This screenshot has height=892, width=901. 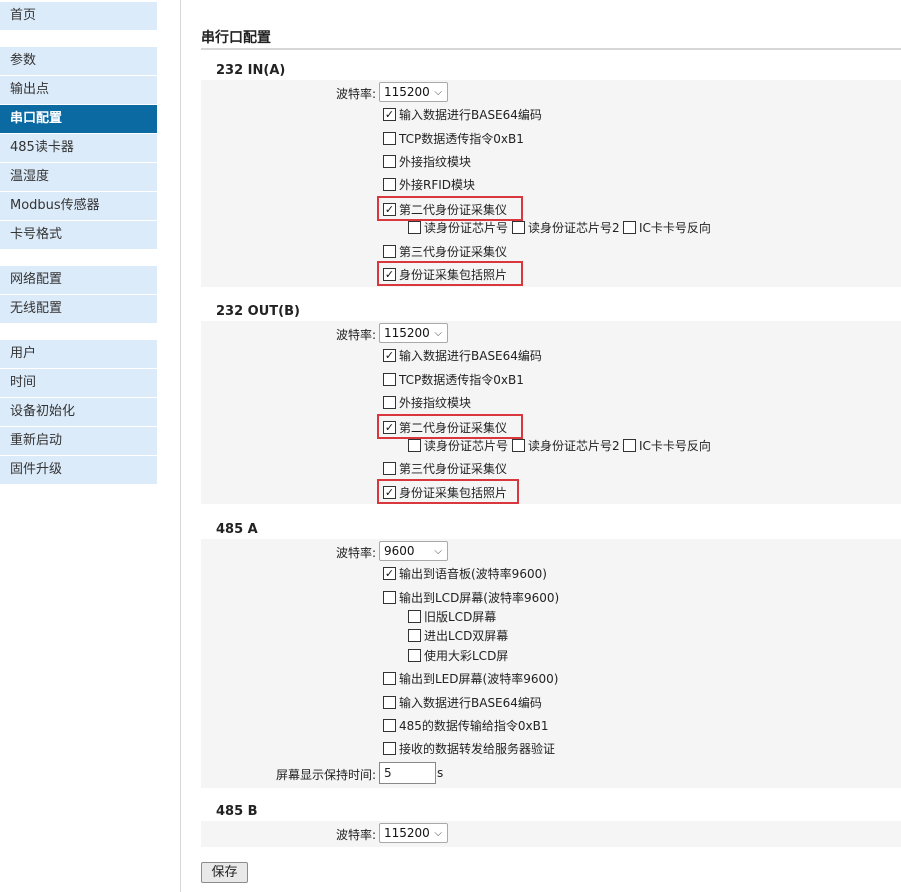 What do you see at coordinates (413, 92) in the screenshot?
I see `baud-select-232-in: 115200 ⌵` at bounding box center [413, 92].